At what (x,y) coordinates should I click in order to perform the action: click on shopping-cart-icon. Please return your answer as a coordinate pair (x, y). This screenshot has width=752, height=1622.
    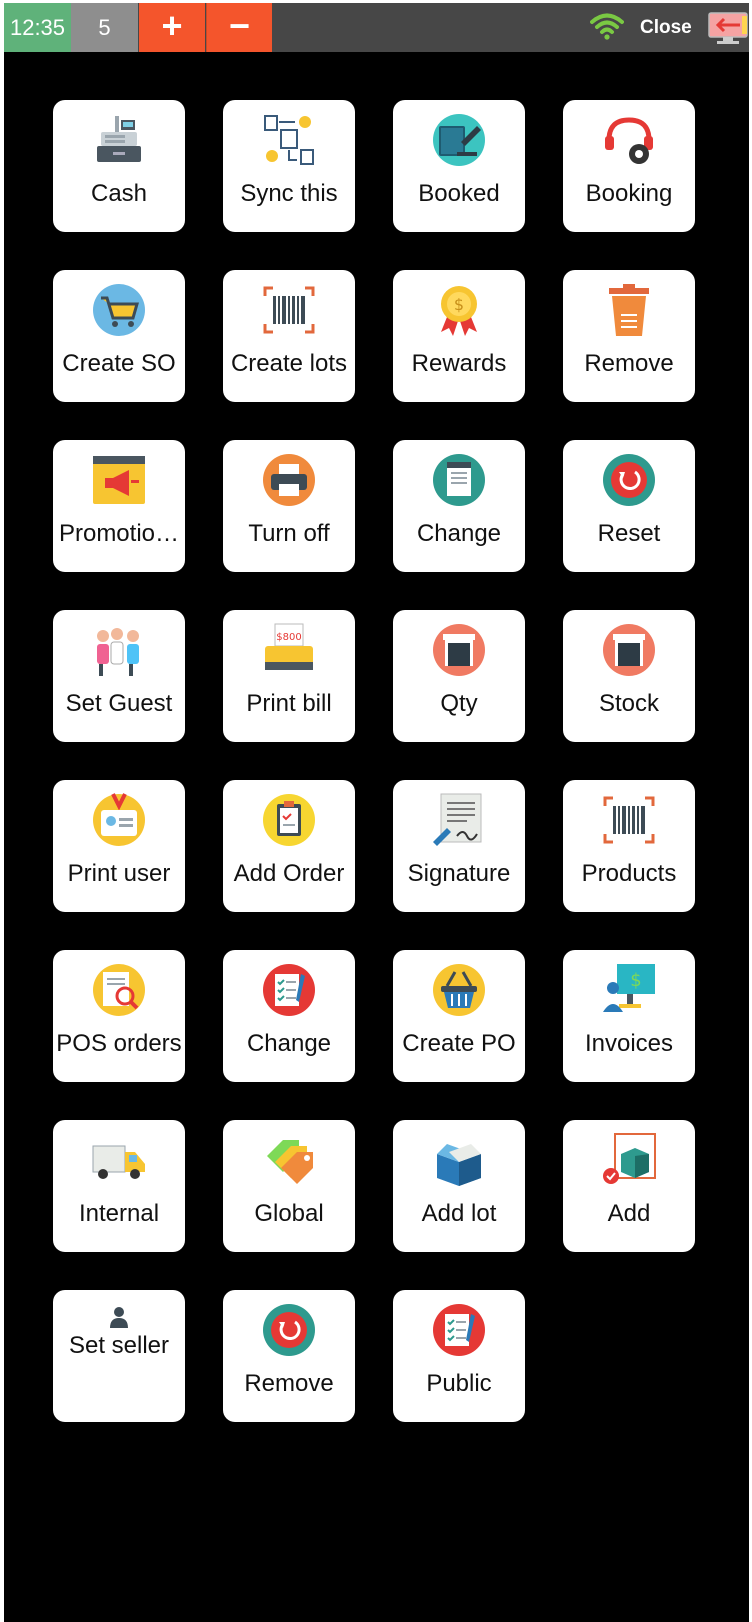
    Looking at the image, I should click on (119, 310).